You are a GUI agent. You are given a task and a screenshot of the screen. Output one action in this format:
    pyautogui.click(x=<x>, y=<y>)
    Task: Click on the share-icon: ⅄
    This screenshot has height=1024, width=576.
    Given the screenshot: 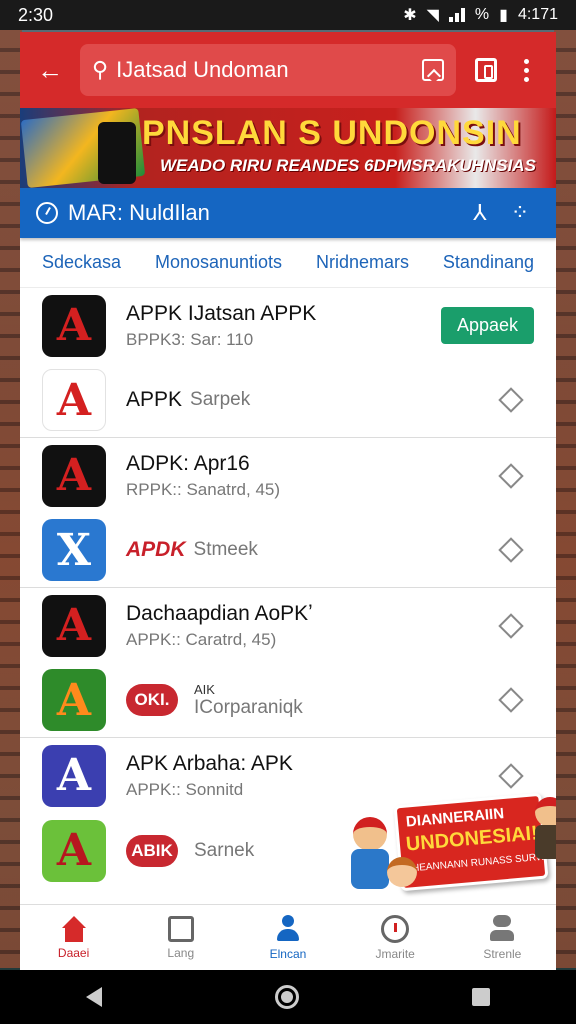 What is the action you would take?
    pyautogui.click(x=480, y=213)
    